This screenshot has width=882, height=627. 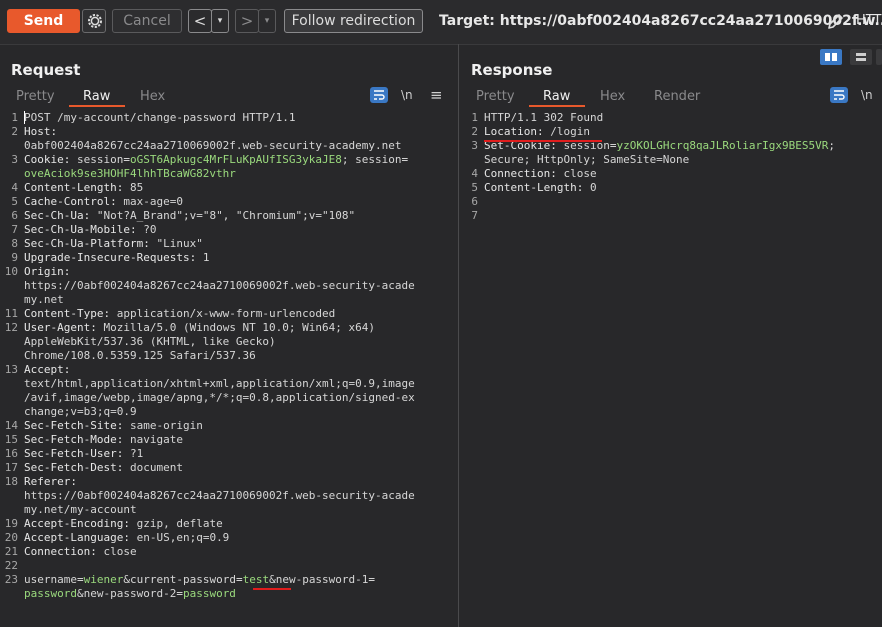 What do you see at coordinates (64, 327) in the screenshot?
I see `code-token: User-Agent:` at bounding box center [64, 327].